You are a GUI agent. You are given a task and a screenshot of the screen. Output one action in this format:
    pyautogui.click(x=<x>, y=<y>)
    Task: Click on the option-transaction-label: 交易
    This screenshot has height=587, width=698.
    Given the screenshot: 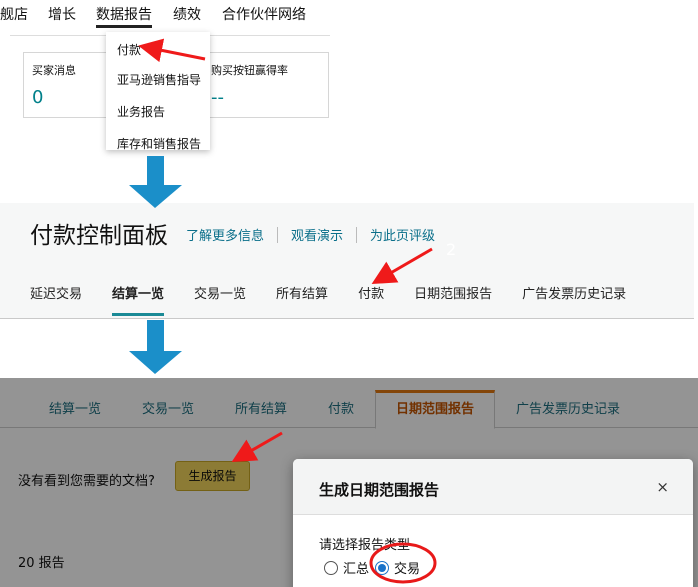 What is the action you would take?
    pyautogui.click(x=407, y=569)
    